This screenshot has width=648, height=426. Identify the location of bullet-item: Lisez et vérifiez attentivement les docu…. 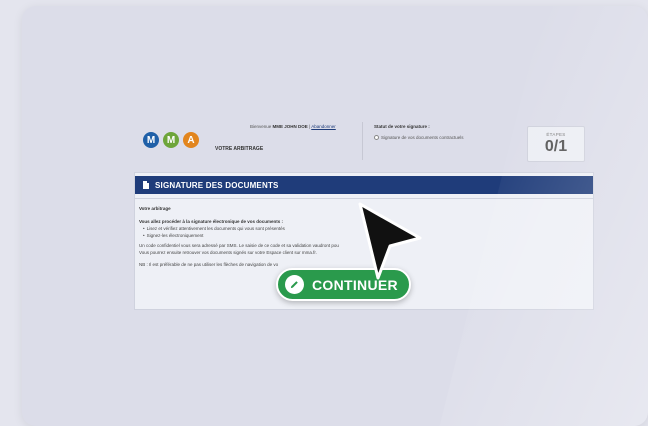
(214, 228).